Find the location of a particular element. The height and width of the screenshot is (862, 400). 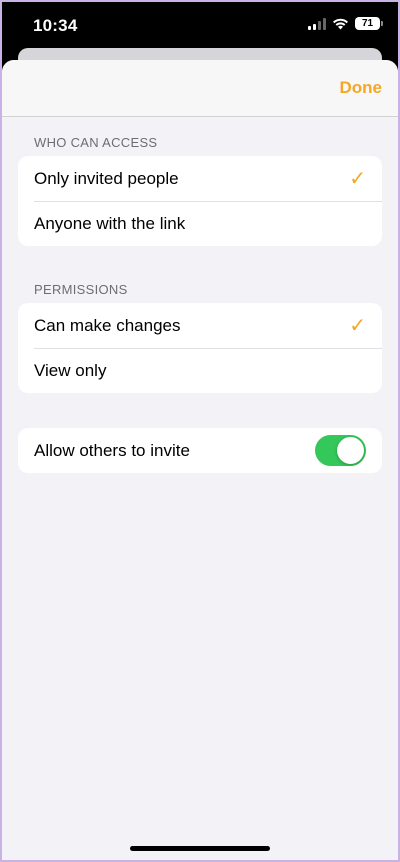

home-indicator is located at coordinates (200, 848).